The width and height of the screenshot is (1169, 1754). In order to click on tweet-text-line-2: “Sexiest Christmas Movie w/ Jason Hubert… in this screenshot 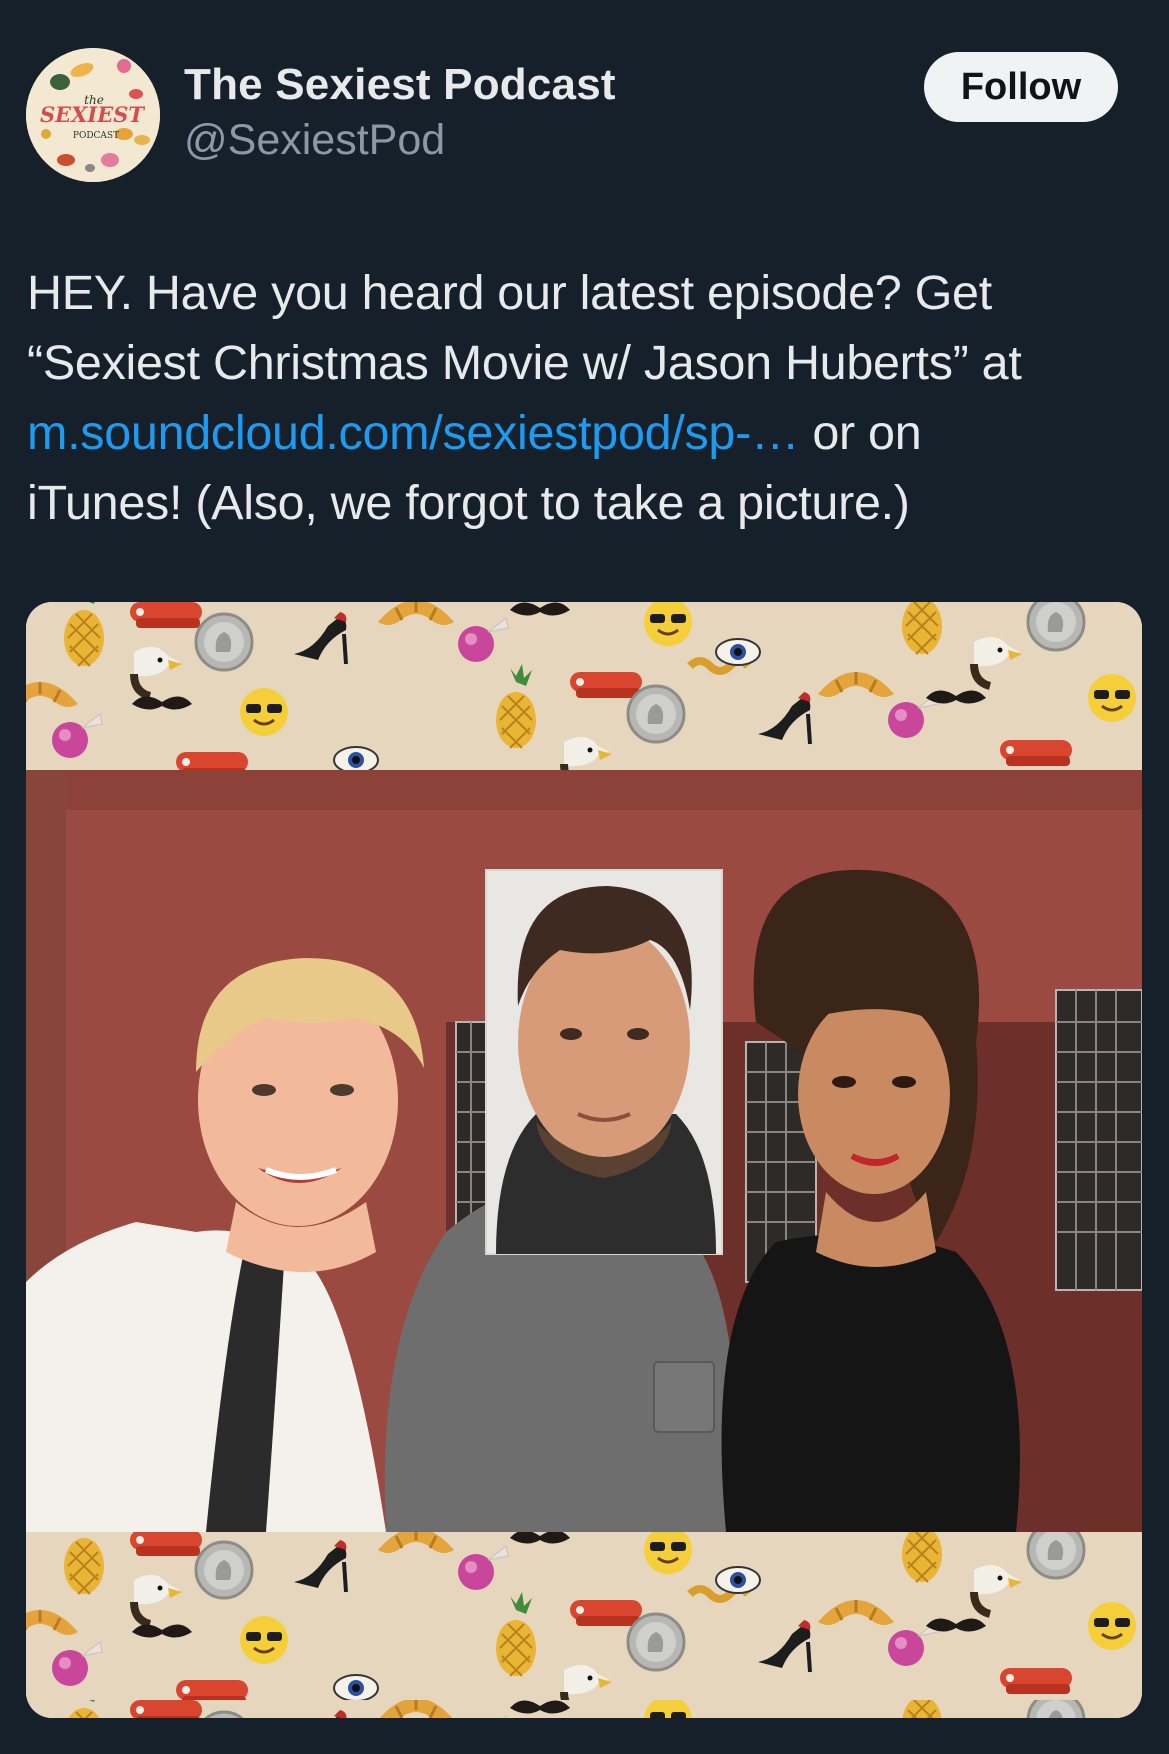, I will do `click(524, 363)`.